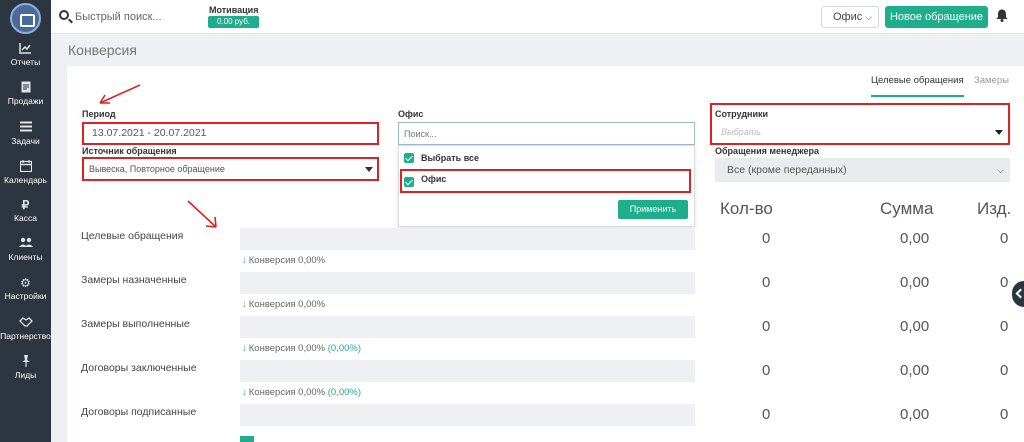  What do you see at coordinates (746, 208) in the screenshot?
I see `column-count-header: Кол-во` at bounding box center [746, 208].